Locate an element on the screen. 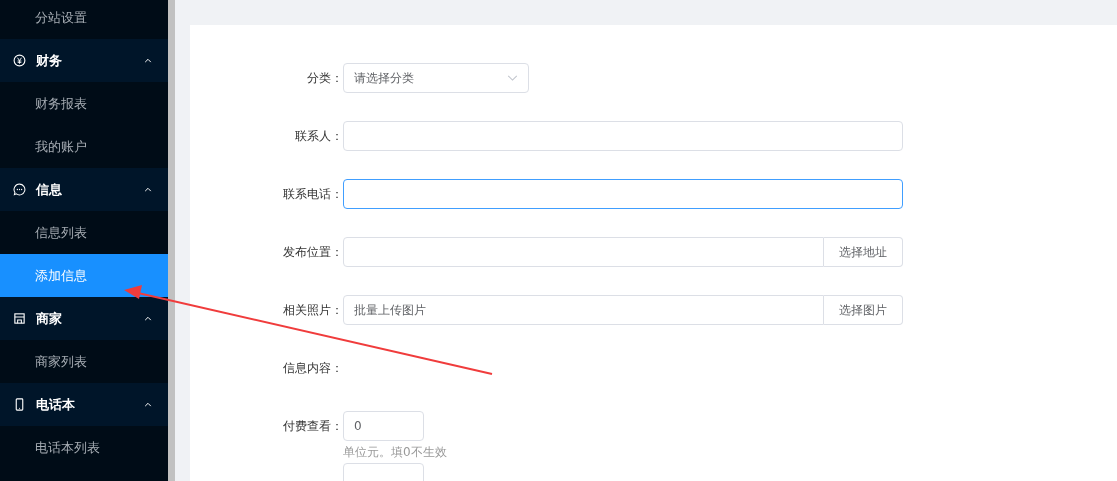  field-label: 分类： is located at coordinates (325, 78).